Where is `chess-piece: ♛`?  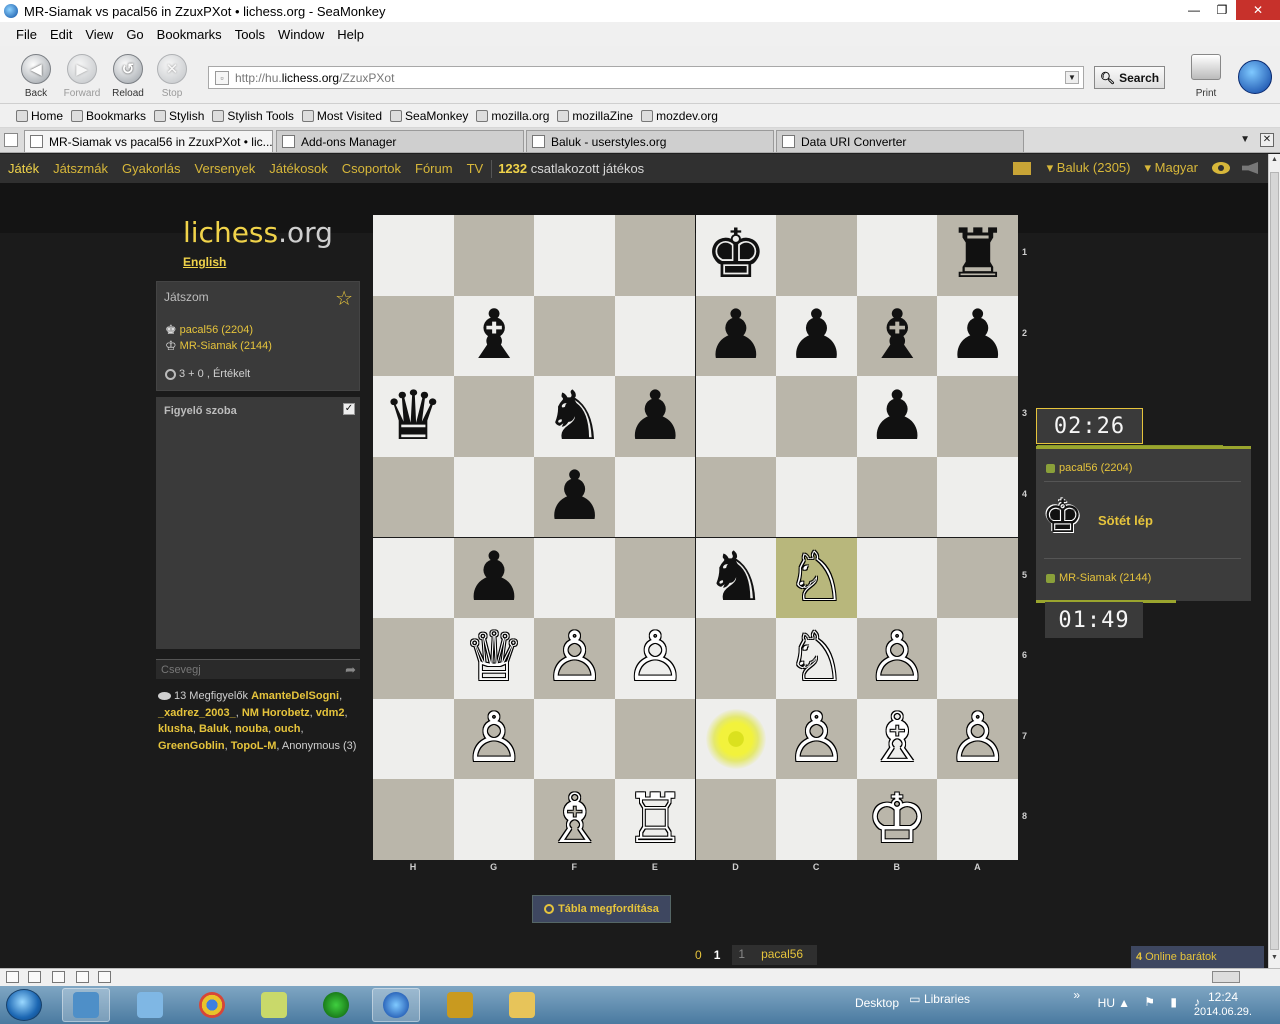 chess-piece: ♛ is located at coordinates (413, 416).